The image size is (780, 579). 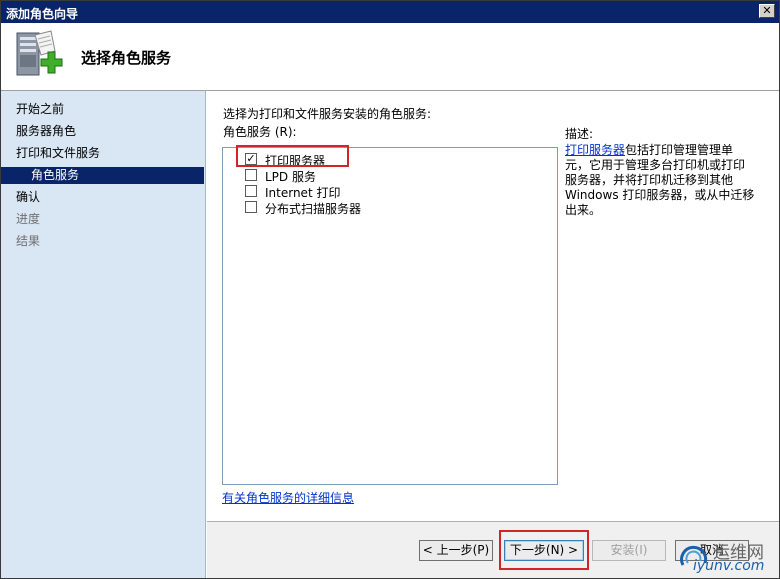 What do you see at coordinates (39, 53) in the screenshot?
I see `server-add-icon` at bounding box center [39, 53].